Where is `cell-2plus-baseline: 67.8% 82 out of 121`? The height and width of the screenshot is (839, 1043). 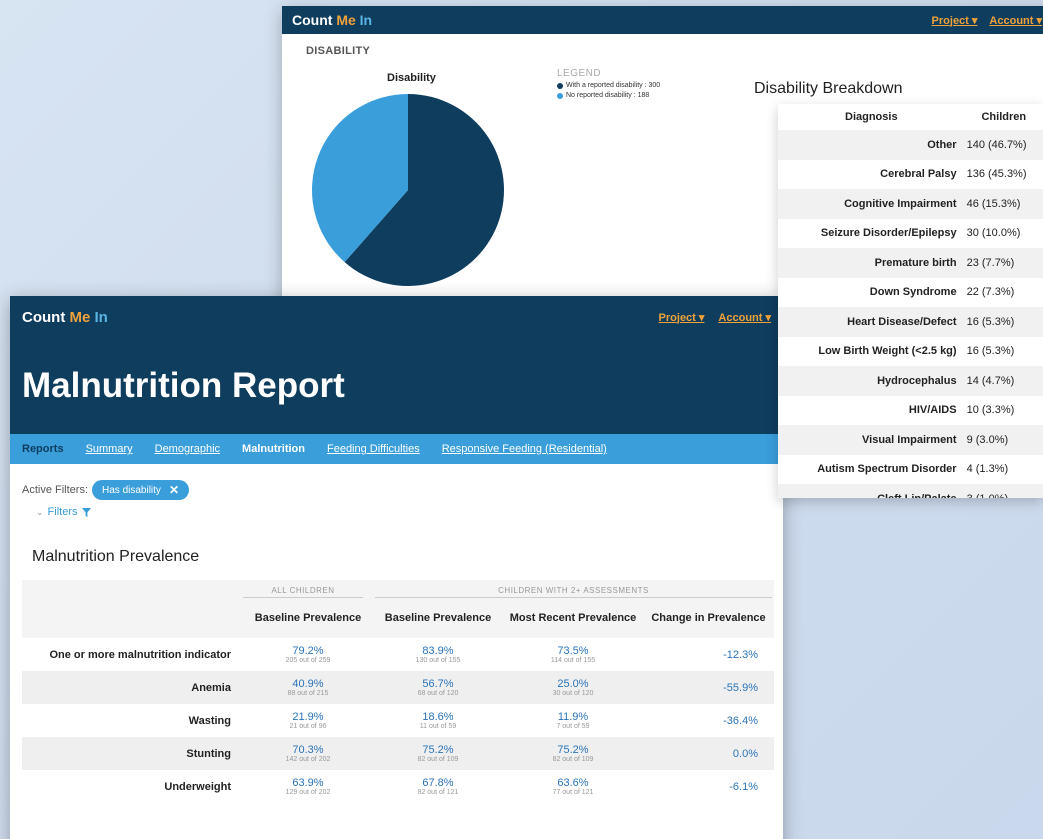 cell-2plus-baseline: 67.8% 82 out of 121 is located at coordinates (438, 786).